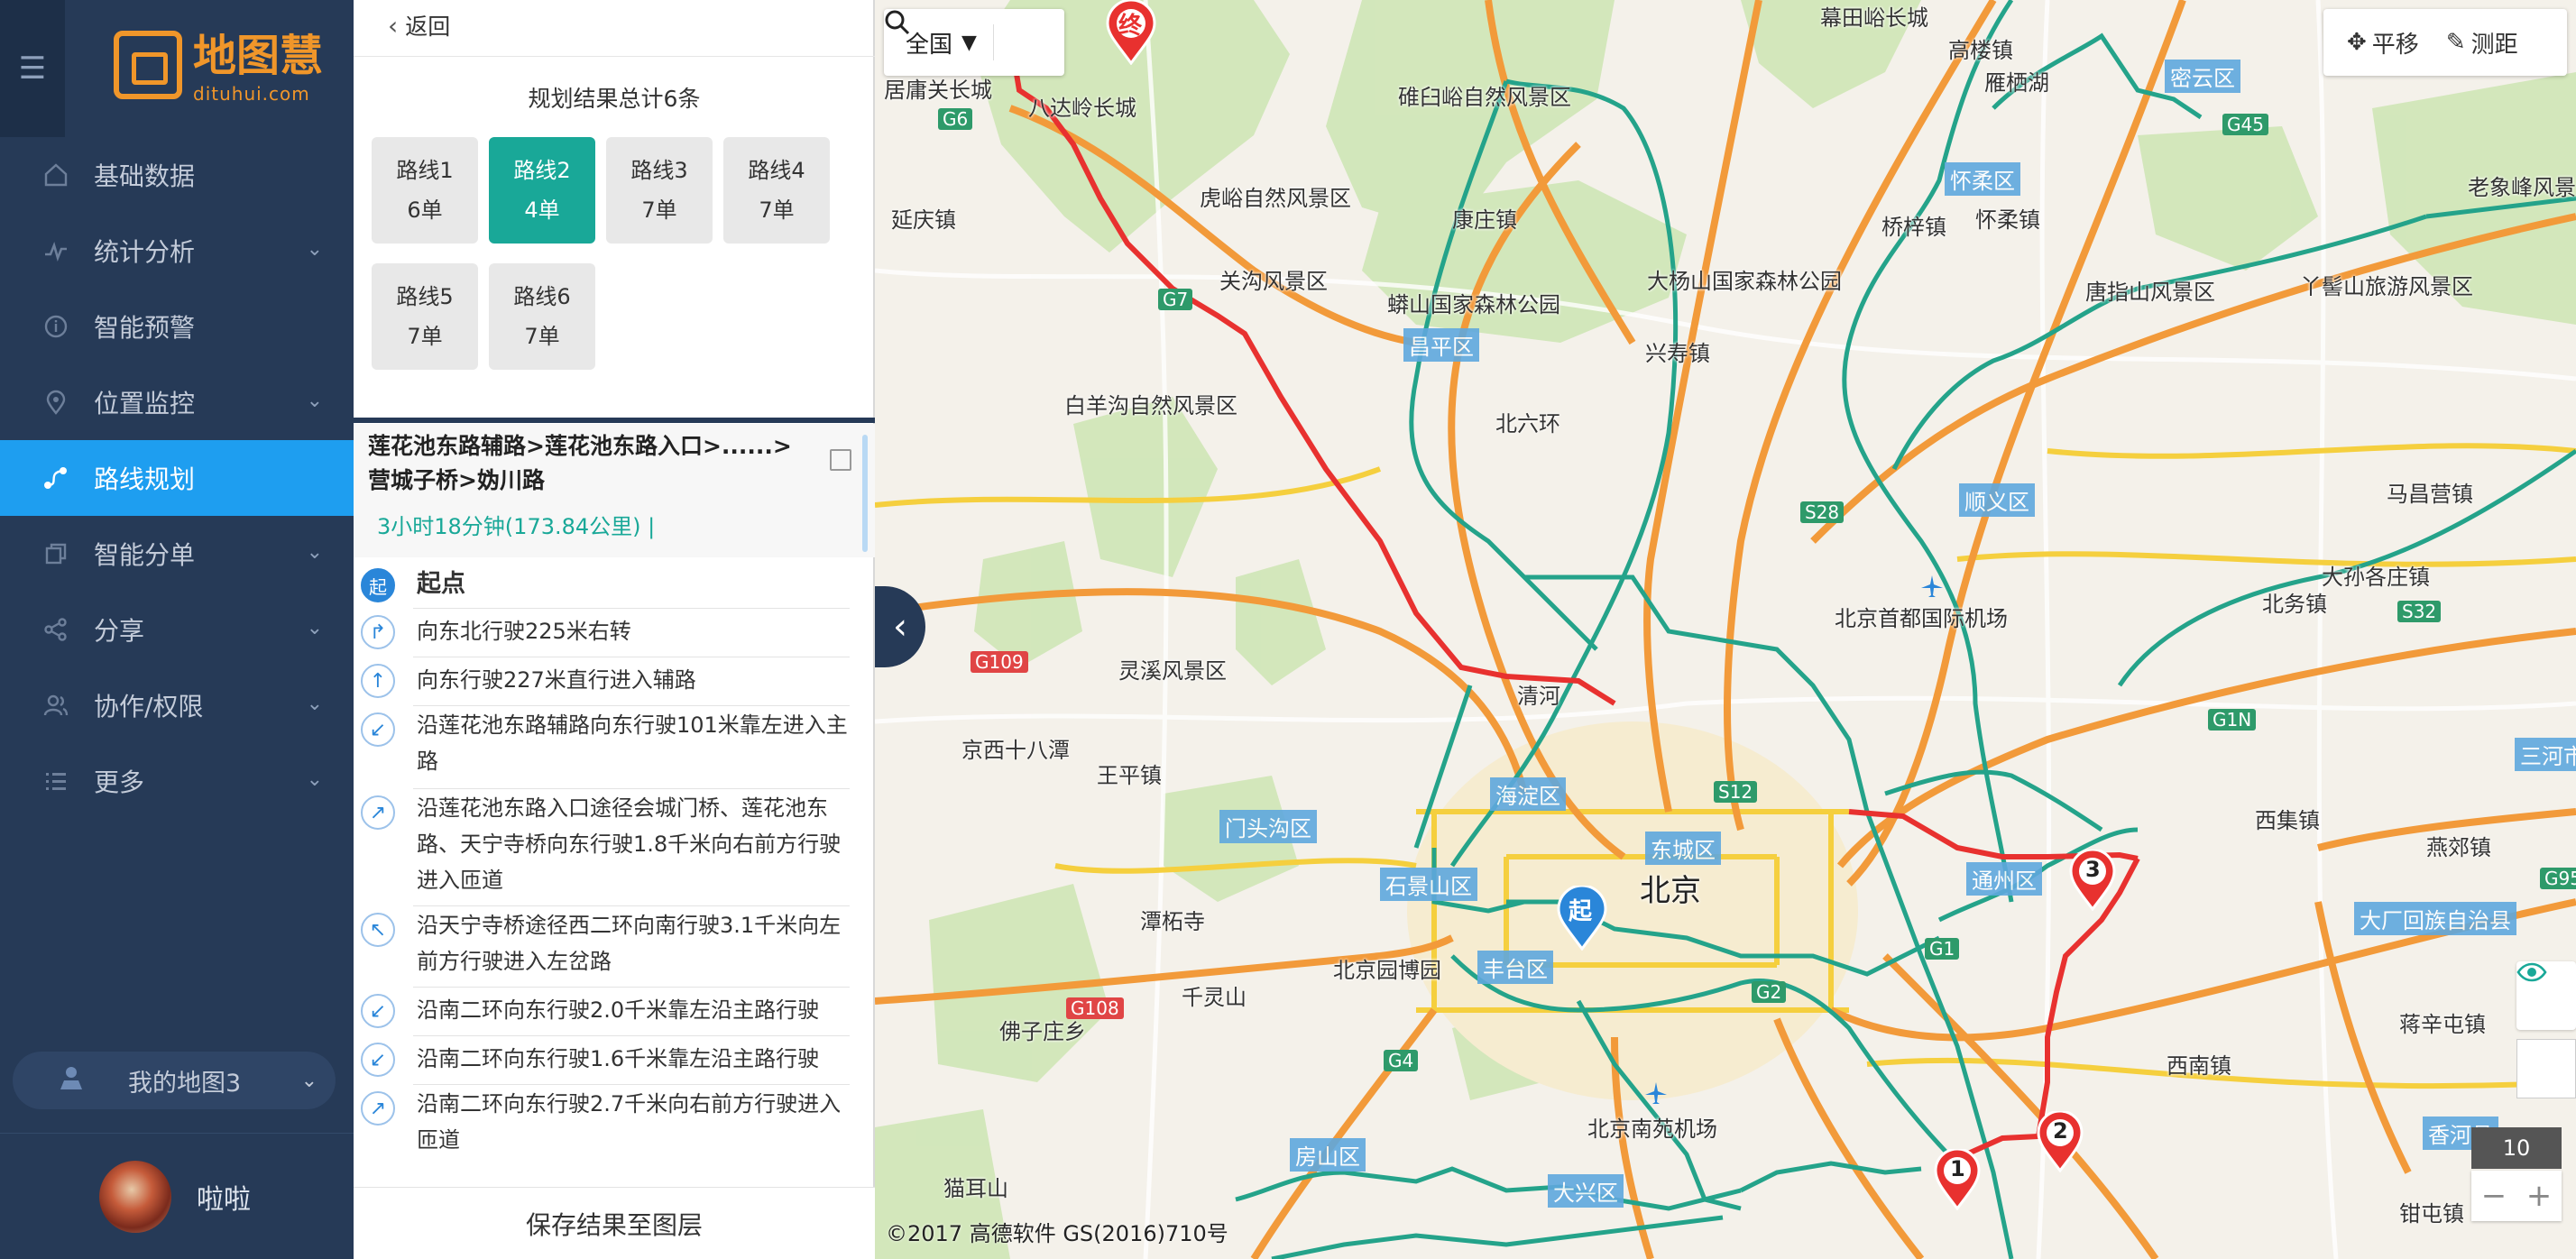  I want to click on region-selector: 全国 ▼, so click(942, 43).